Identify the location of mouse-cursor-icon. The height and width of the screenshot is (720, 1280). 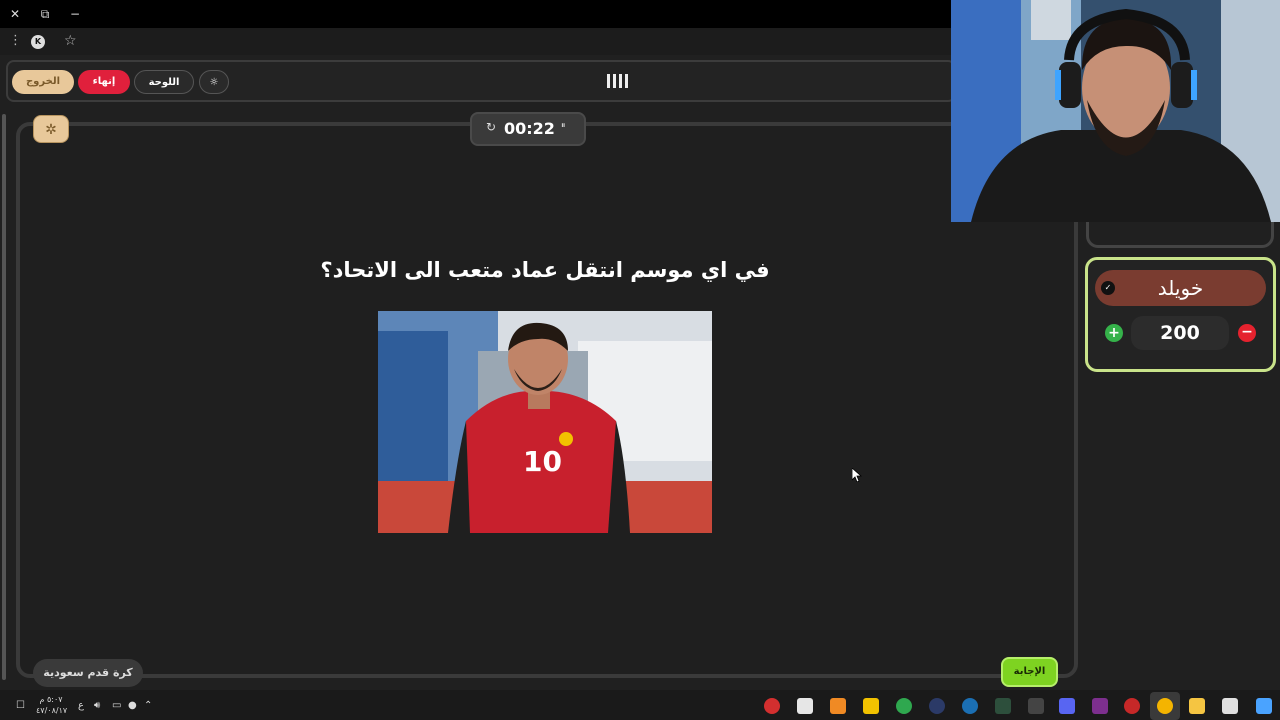
(857, 475).